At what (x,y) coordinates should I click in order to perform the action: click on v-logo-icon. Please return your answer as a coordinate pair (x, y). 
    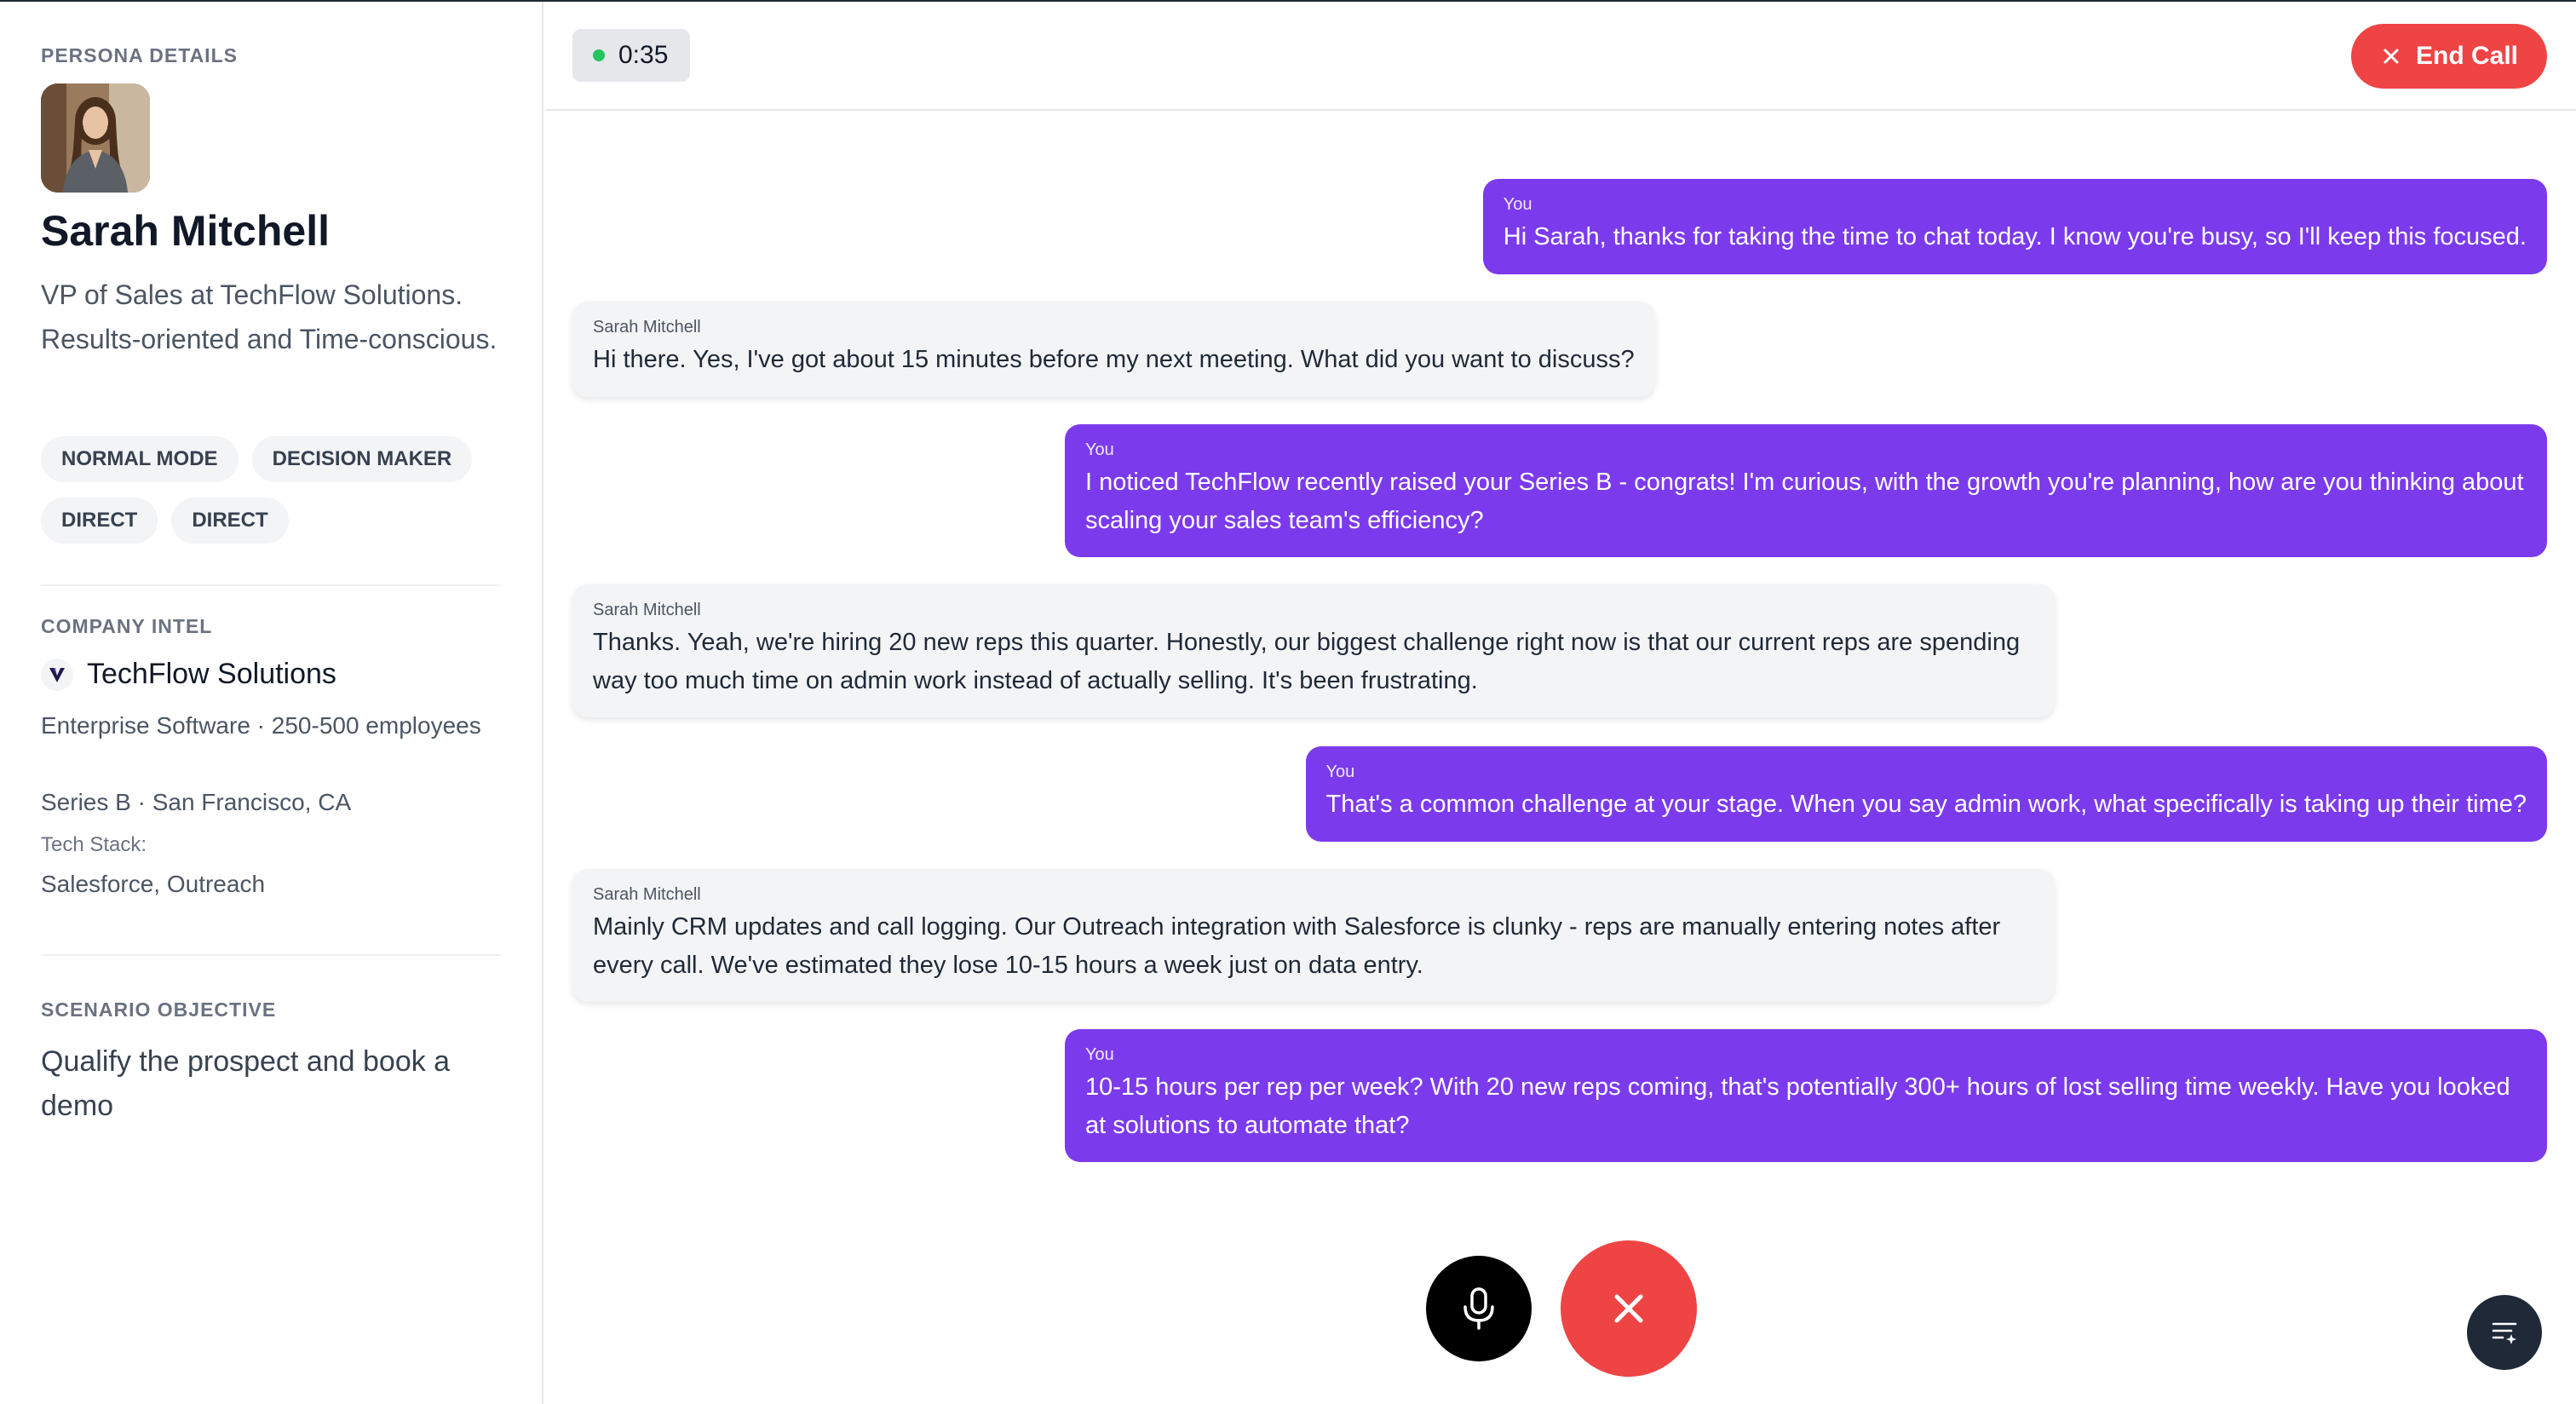
    Looking at the image, I should click on (57, 674).